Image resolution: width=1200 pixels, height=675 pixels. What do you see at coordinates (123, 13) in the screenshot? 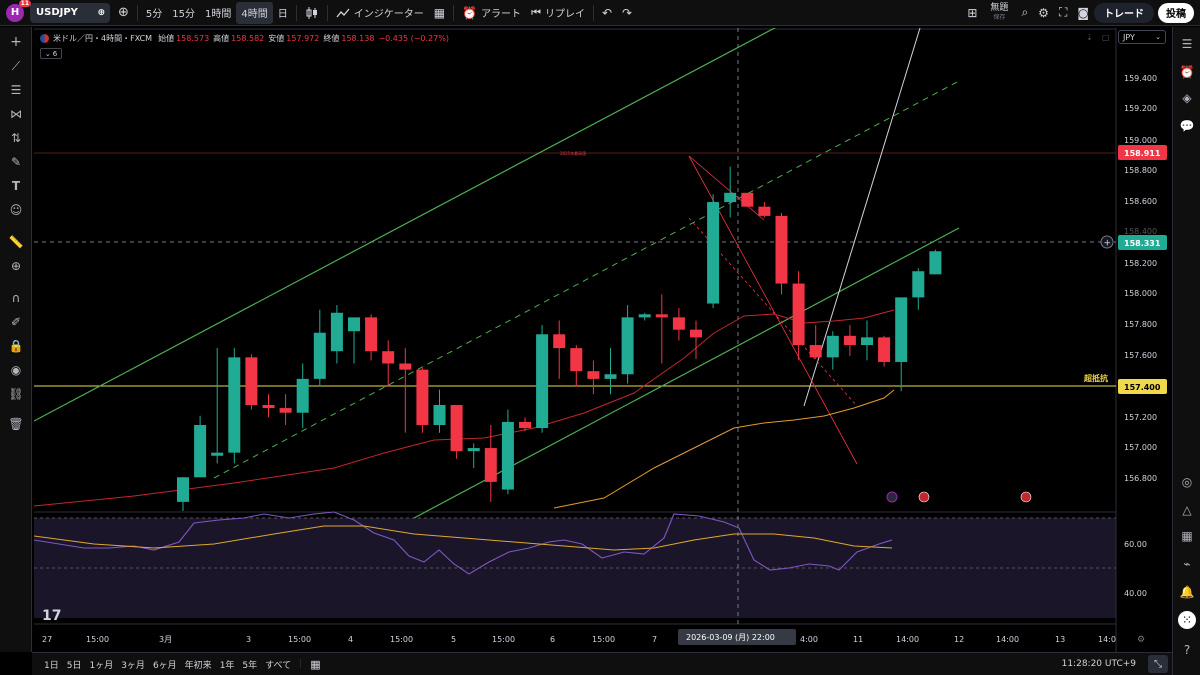
I see `add-symbol-icon: ⊕` at bounding box center [123, 13].